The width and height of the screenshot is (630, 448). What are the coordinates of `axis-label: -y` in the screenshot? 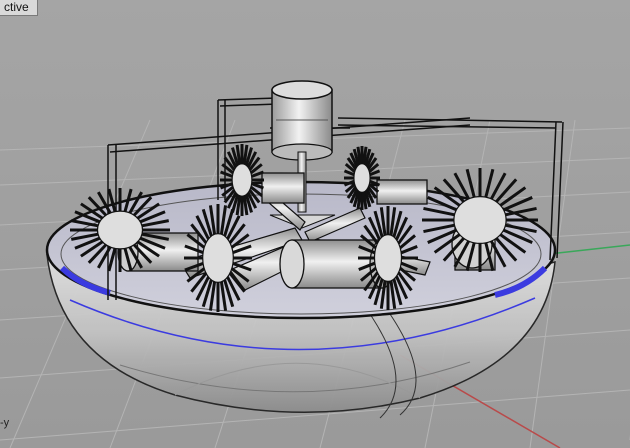 It's located at (5, 423).